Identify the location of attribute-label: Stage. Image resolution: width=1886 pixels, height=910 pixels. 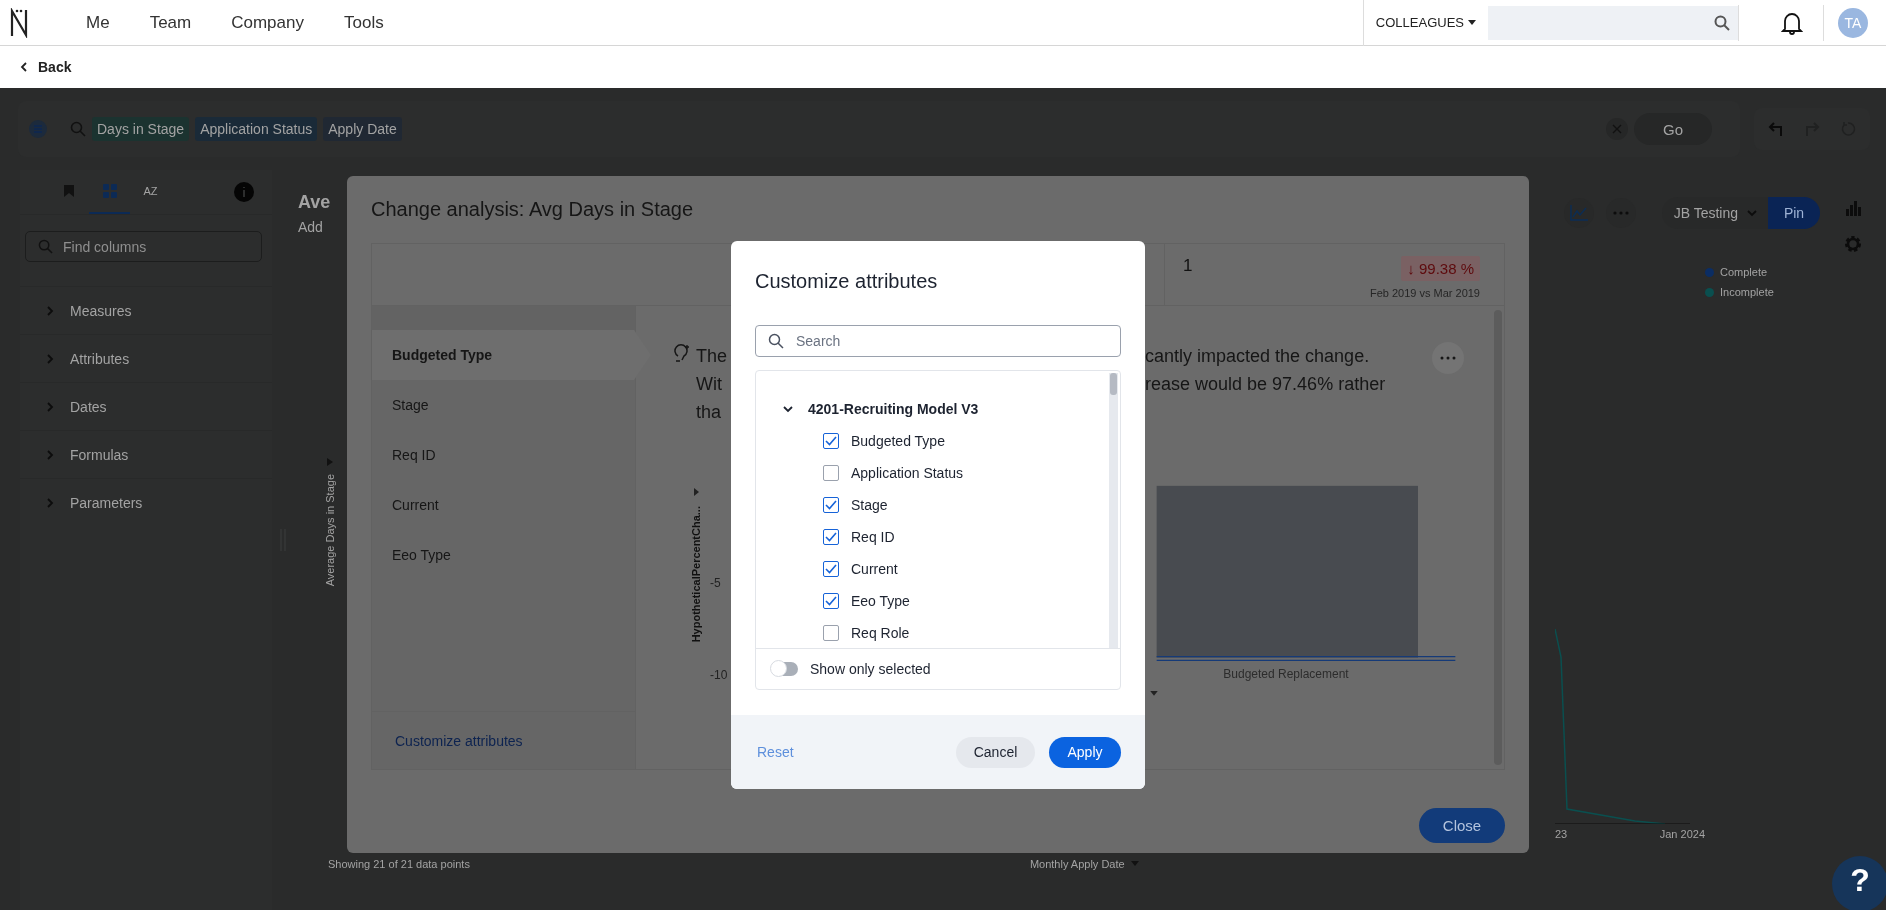
(869, 505).